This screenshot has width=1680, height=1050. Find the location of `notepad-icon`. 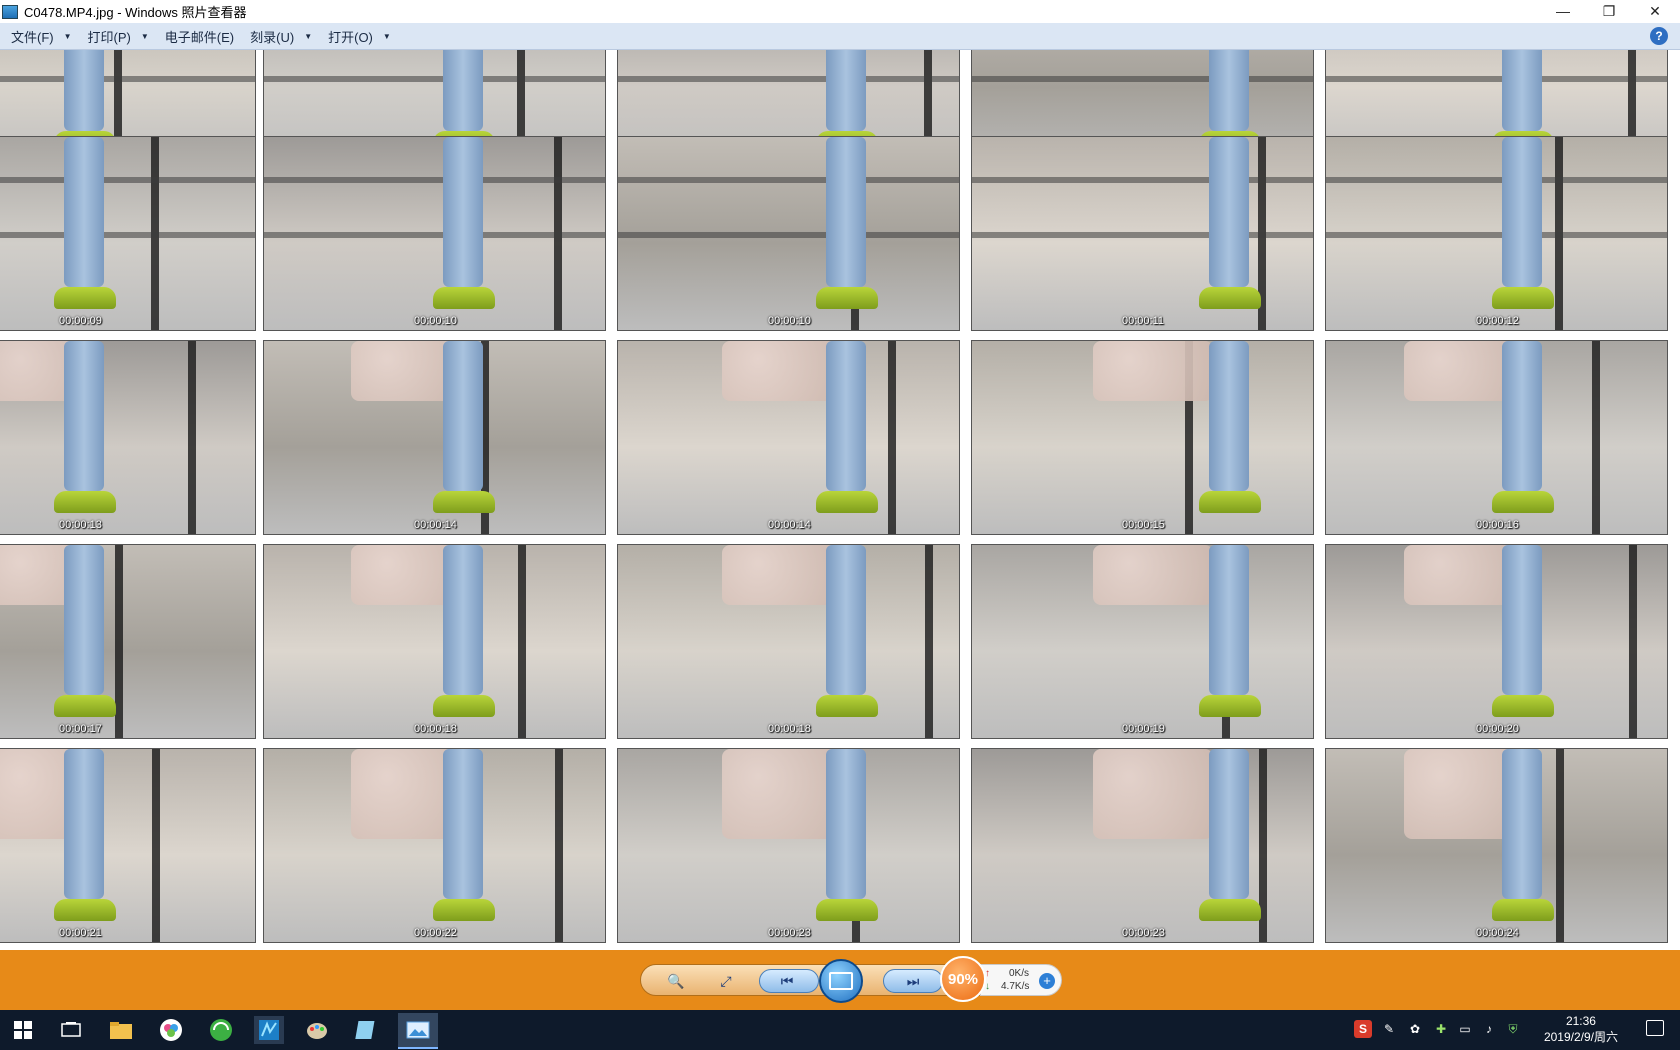

notepad-icon is located at coordinates (365, 1030).